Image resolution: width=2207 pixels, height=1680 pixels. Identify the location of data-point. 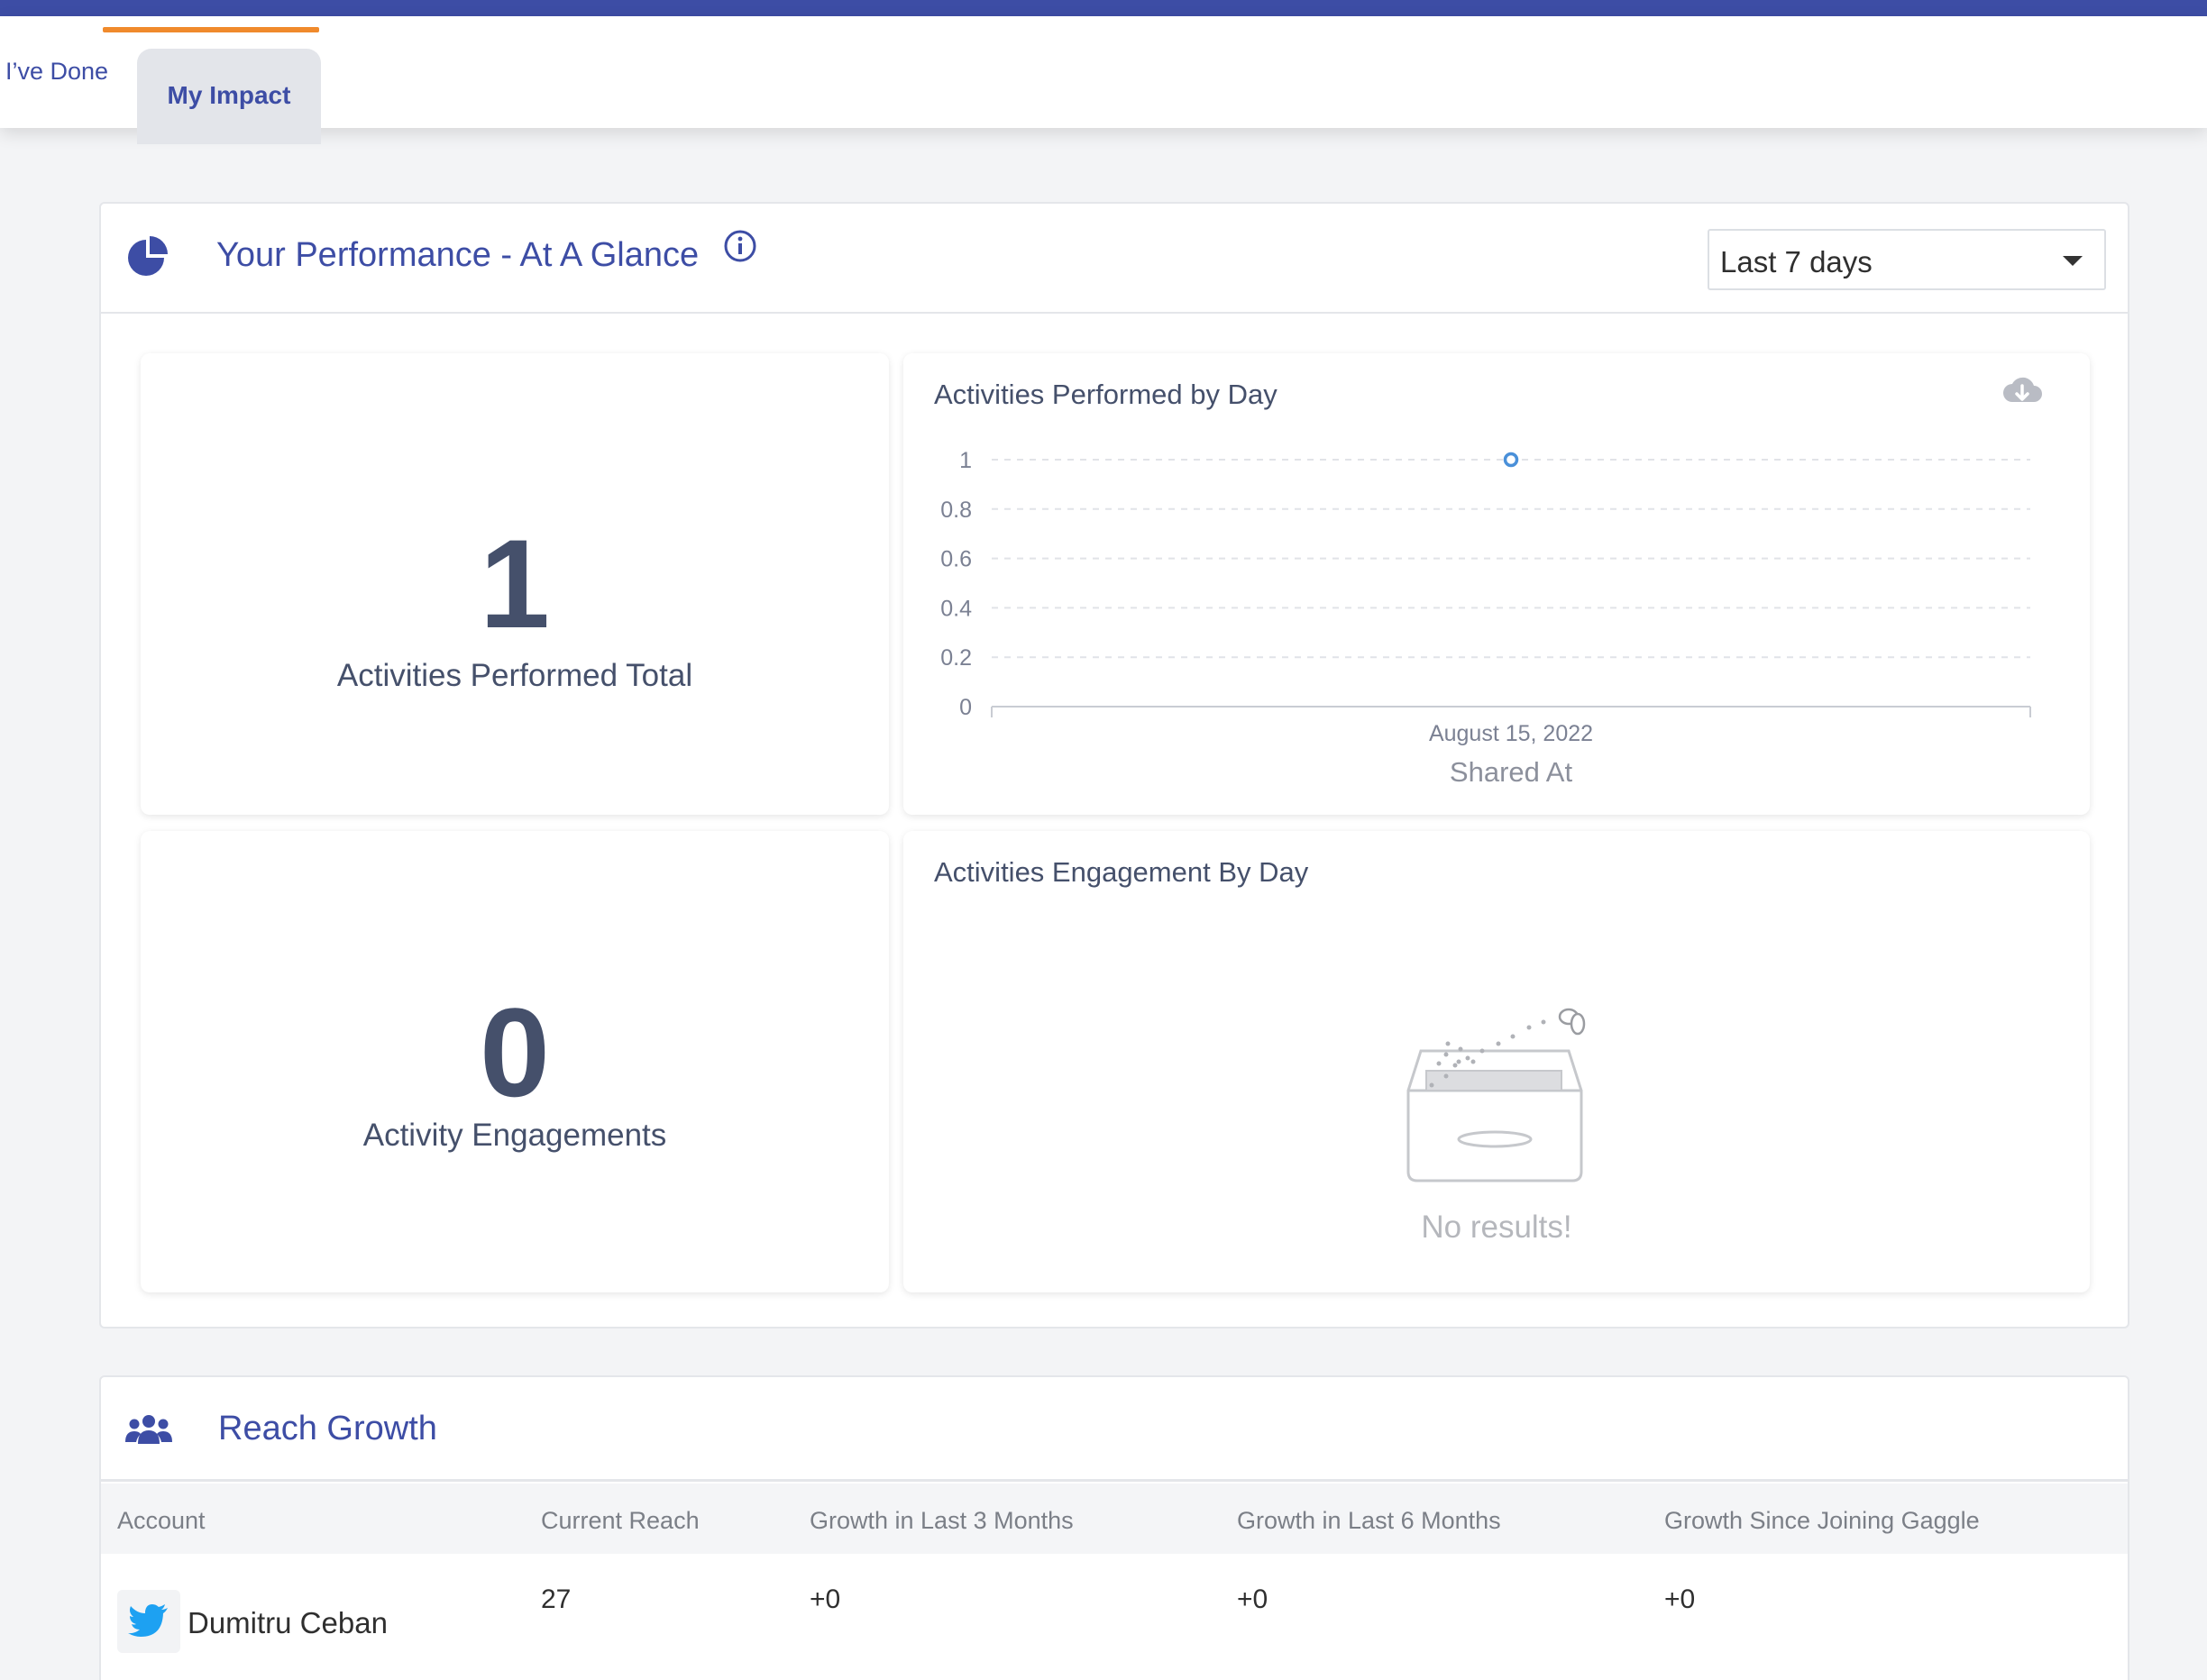
(1511, 460).